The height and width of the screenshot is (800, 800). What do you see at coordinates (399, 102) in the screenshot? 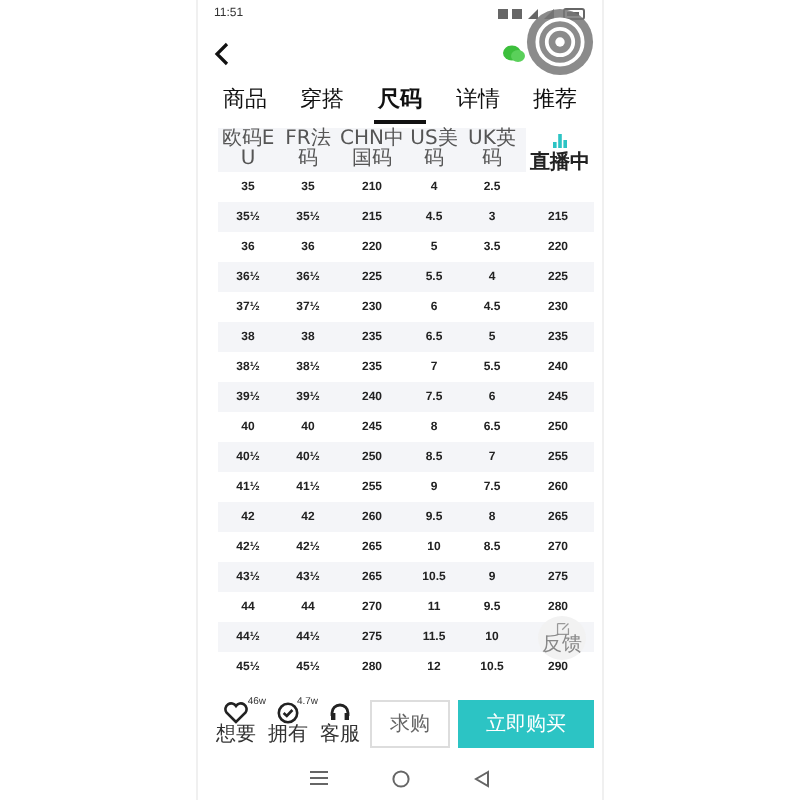
I see `tab: 尺码` at bounding box center [399, 102].